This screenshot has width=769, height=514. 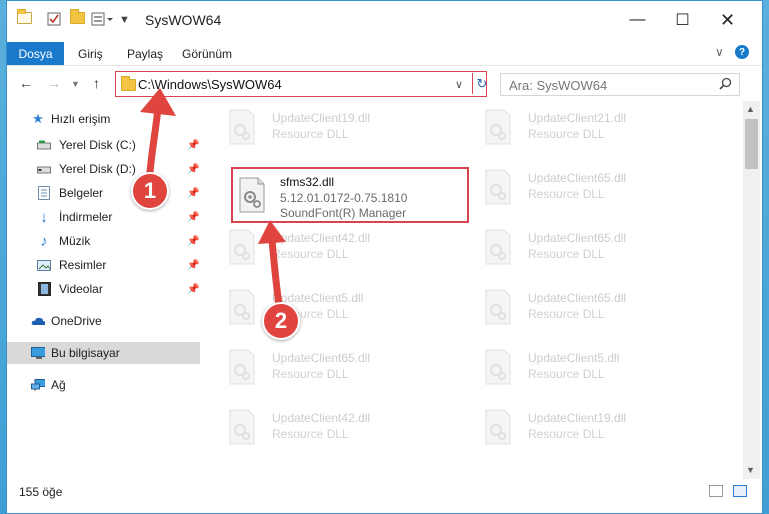 What do you see at coordinates (150, 191) in the screenshot?
I see `step-badge-1: 1` at bounding box center [150, 191].